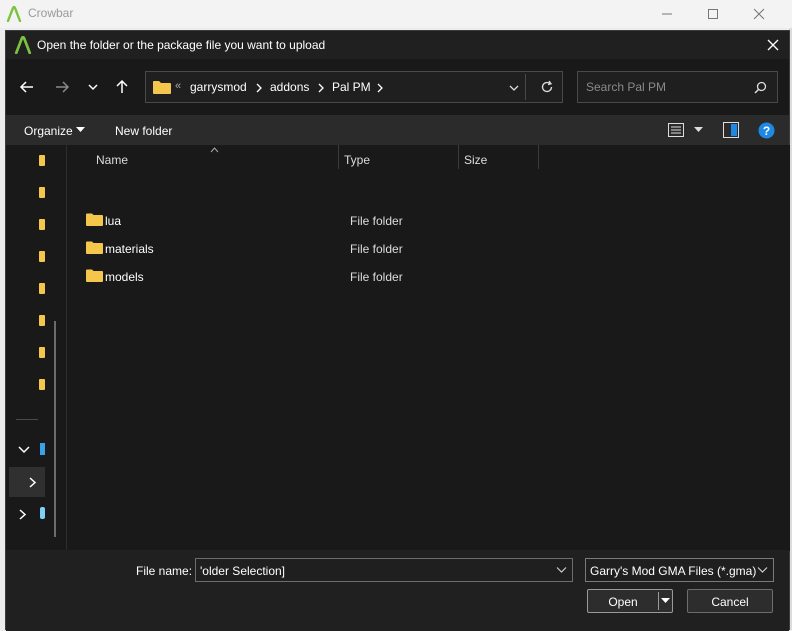 This screenshot has height=631, width=792. I want to click on up-button, so click(122, 87).